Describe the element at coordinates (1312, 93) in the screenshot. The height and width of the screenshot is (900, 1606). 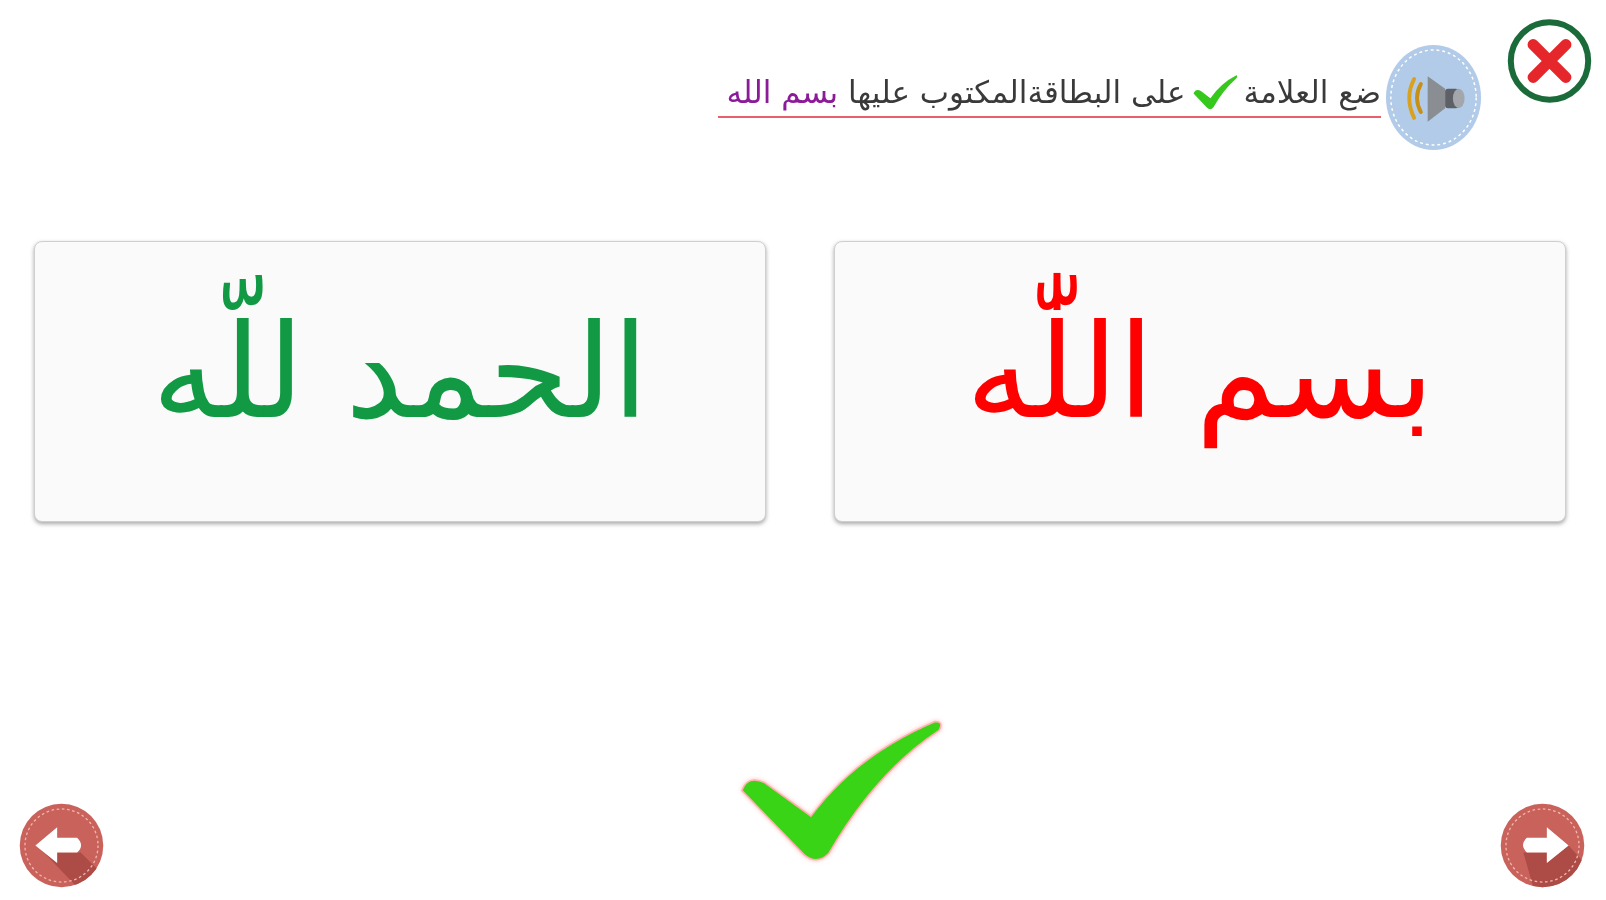
I see `instruction-text: ضع العلامة` at that location.